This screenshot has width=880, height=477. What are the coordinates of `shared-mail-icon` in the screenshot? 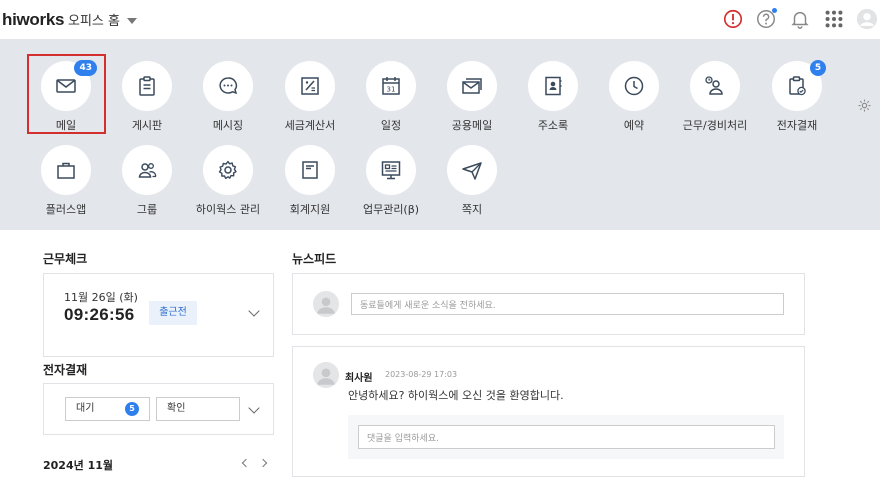 It's located at (472, 86).